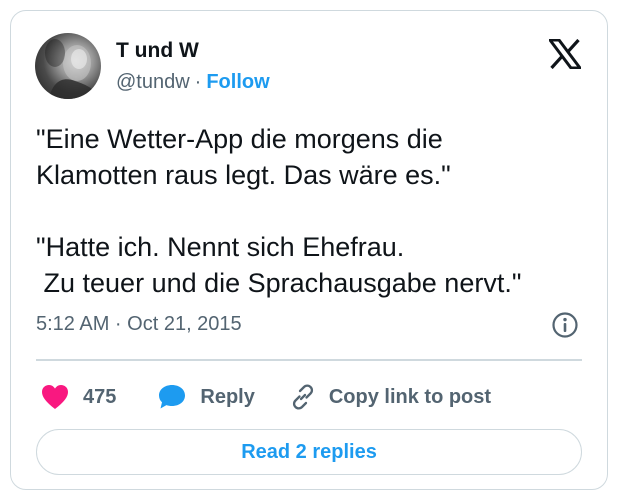 The width and height of the screenshot is (620, 502). I want to click on author-handle-row: @tundw · Follow, so click(193, 82).